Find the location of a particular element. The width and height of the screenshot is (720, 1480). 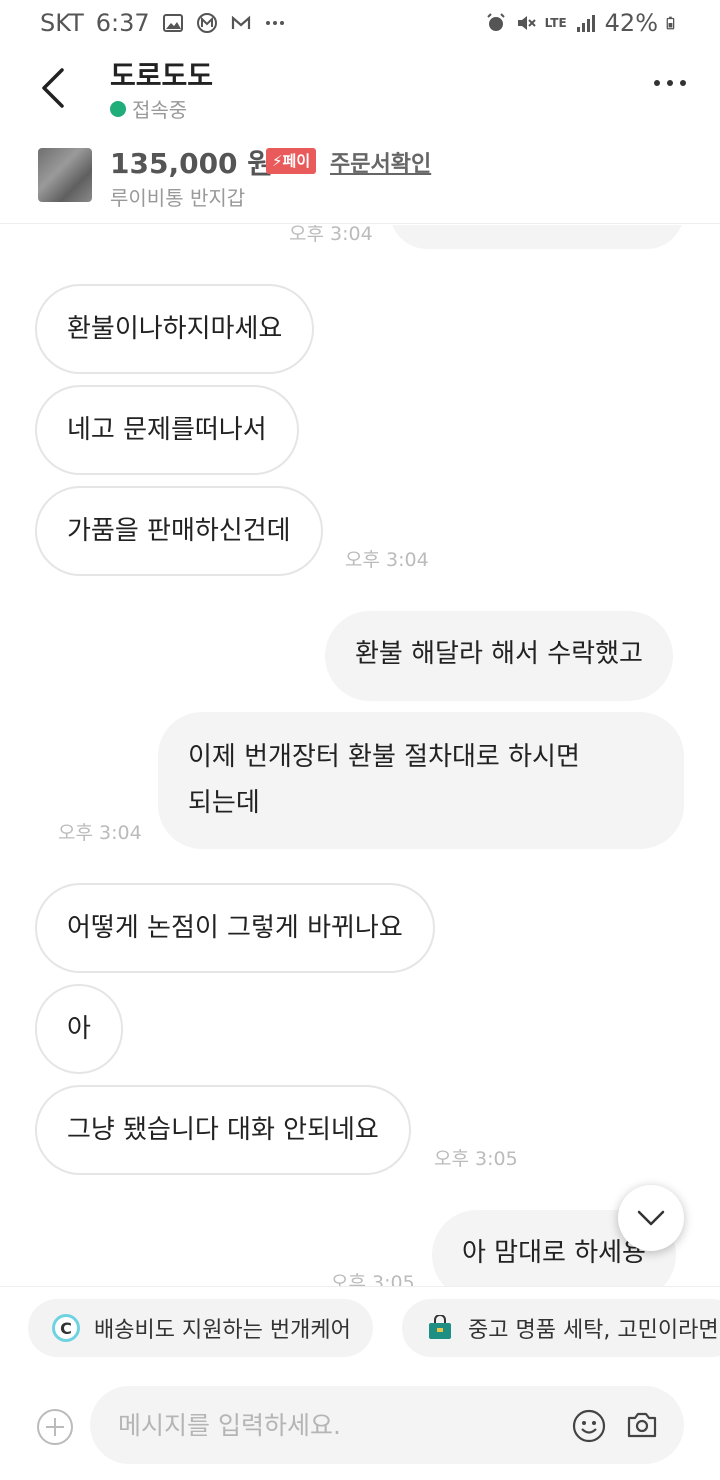

chat-partner-name: 도로도도 is located at coordinates (162, 75).